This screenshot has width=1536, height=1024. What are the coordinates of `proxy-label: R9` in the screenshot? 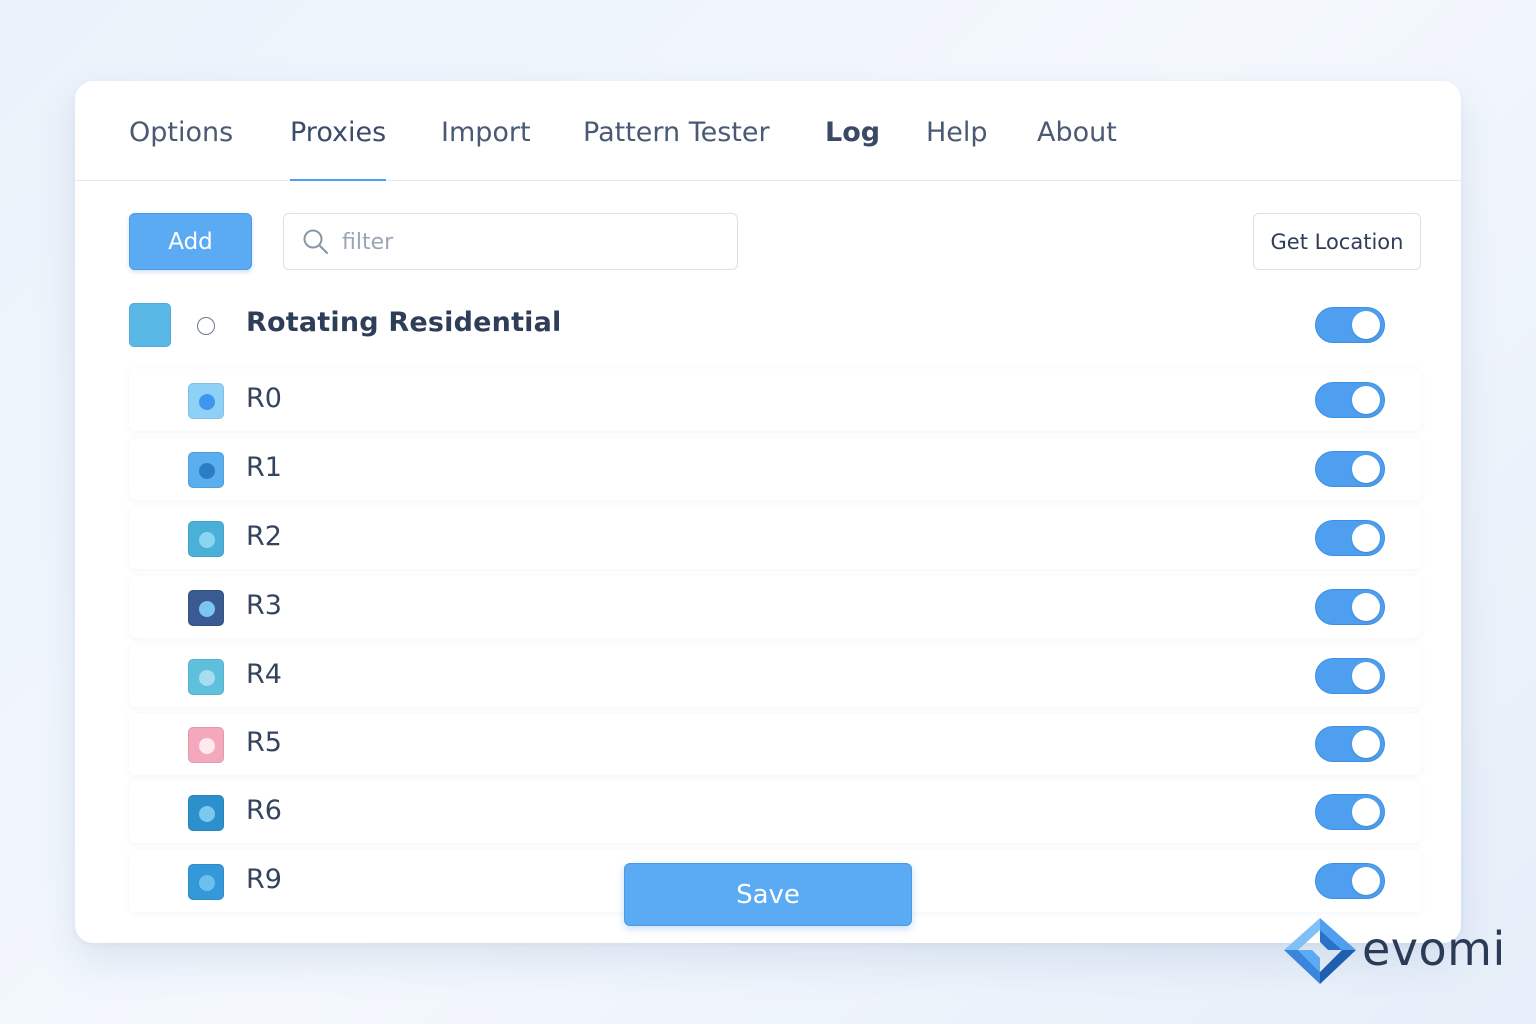 It's located at (264, 879).